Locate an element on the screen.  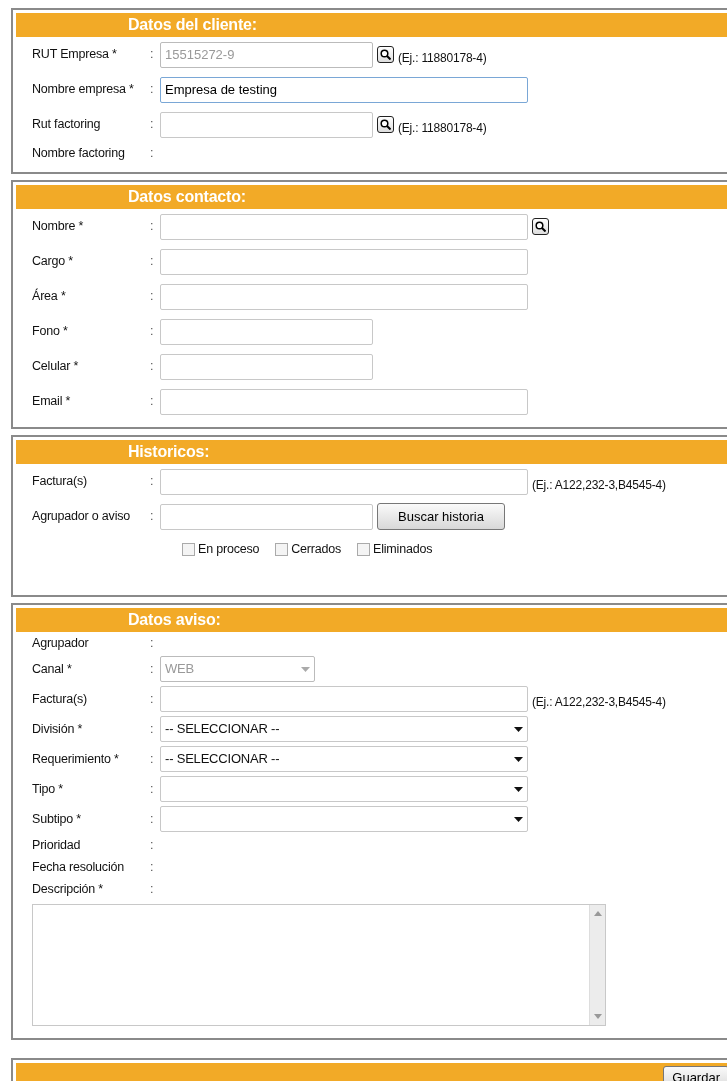
search-history-button: Buscar historia is located at coordinates (441, 516).